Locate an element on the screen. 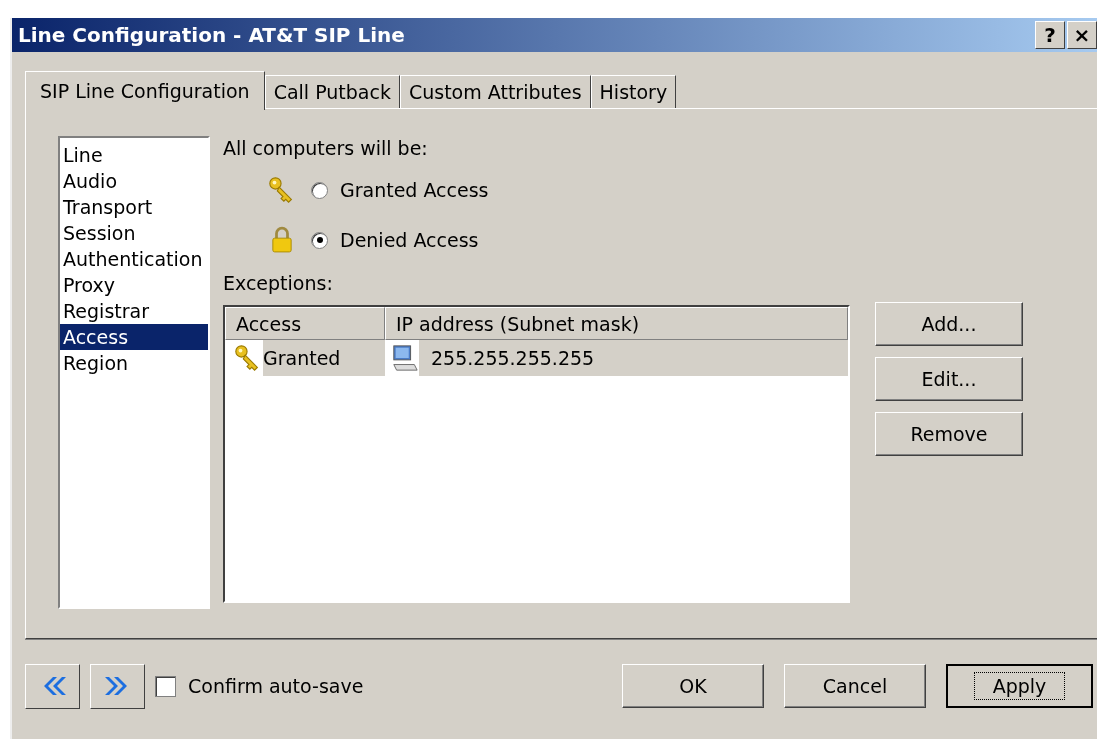  checkbox is located at coordinates (165, 686).